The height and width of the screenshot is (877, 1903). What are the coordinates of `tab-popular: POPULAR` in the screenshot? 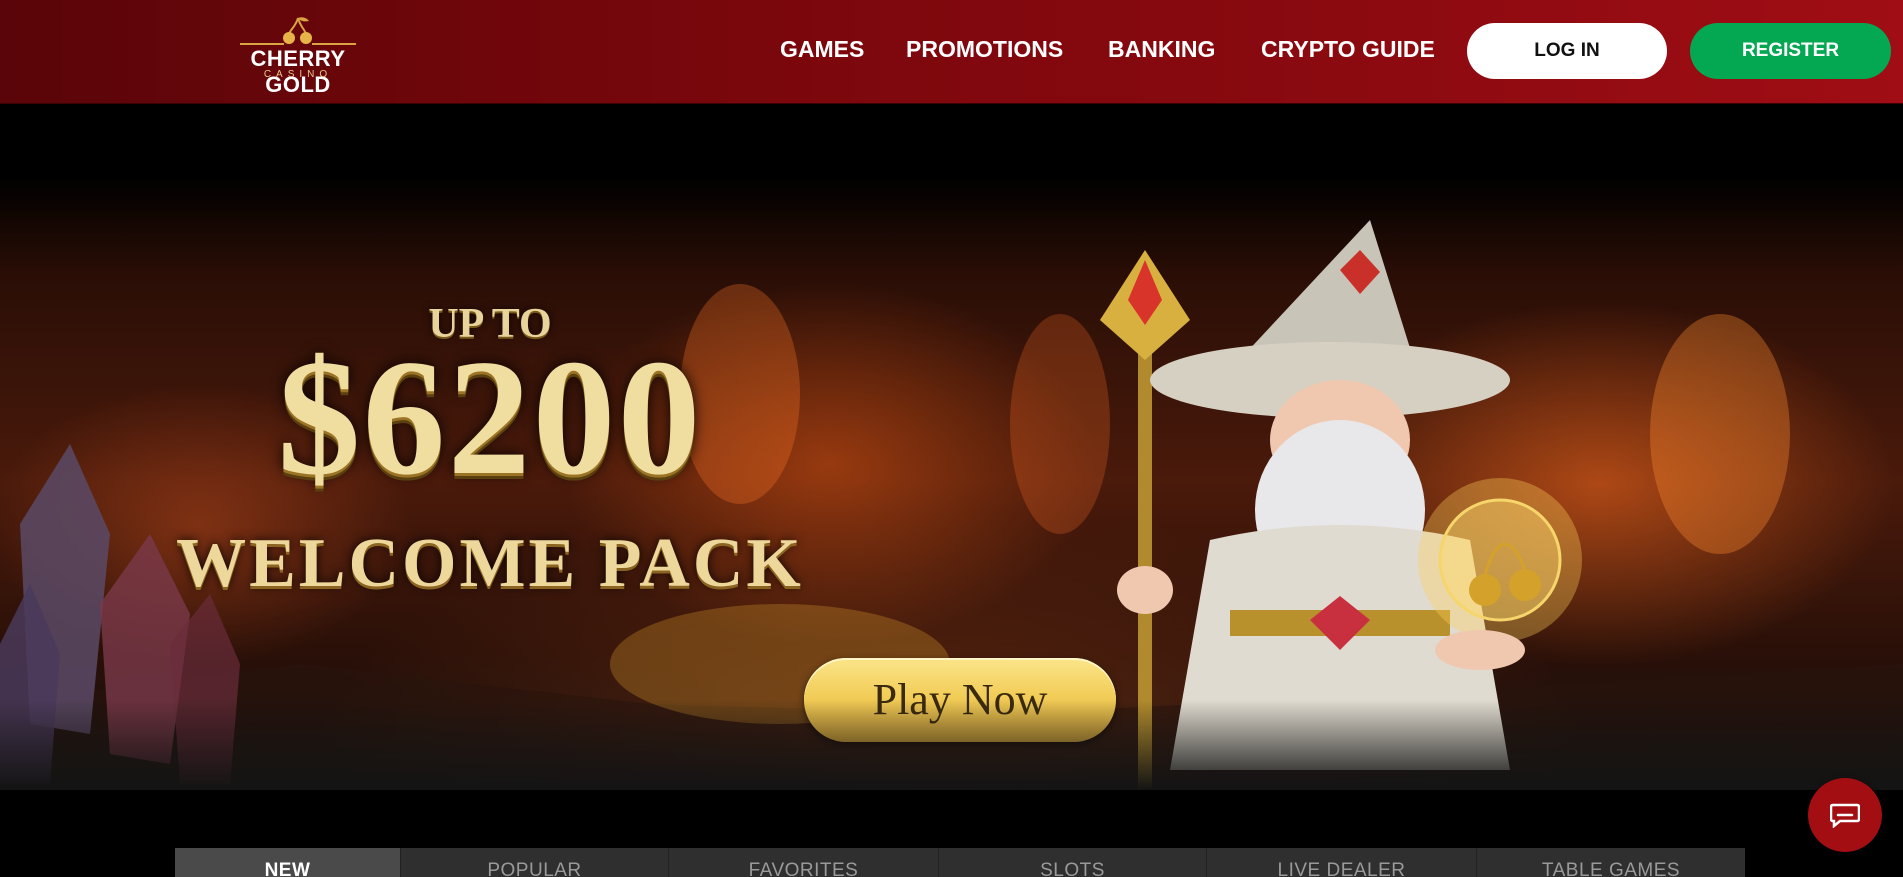 It's located at (535, 862).